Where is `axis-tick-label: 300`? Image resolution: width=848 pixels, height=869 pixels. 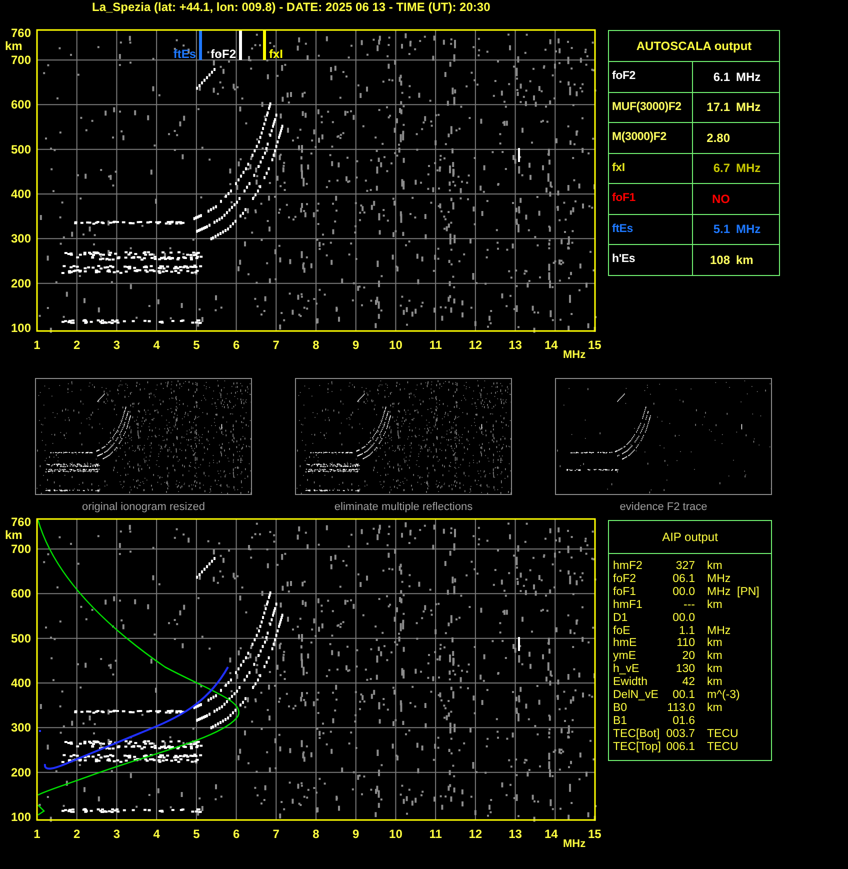 axis-tick-label: 300 is located at coordinates (20, 727).